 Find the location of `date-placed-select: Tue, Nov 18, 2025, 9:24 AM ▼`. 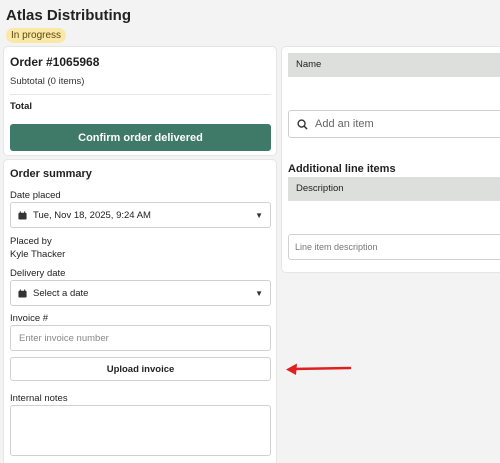

date-placed-select: Tue, Nov 18, 2025, 9:24 AM ▼ is located at coordinates (140, 215).